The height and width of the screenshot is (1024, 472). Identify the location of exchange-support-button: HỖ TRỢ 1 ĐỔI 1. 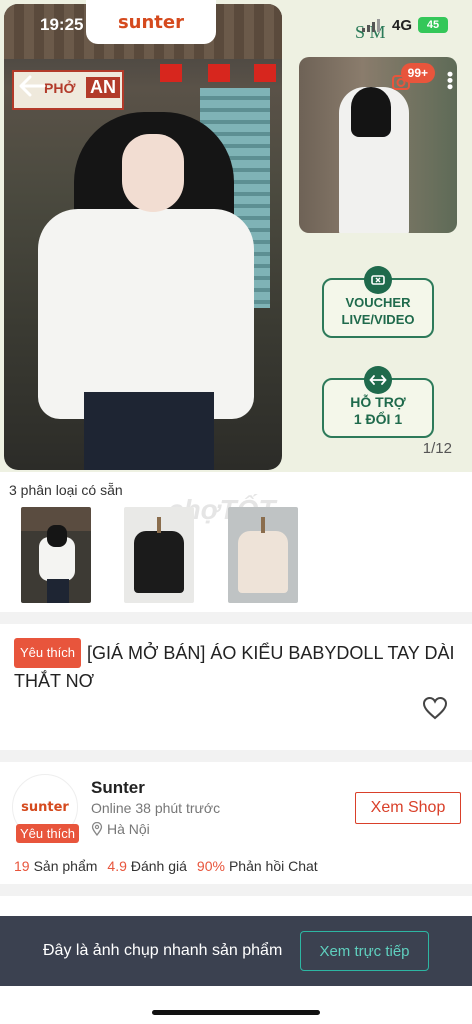
(378, 402).